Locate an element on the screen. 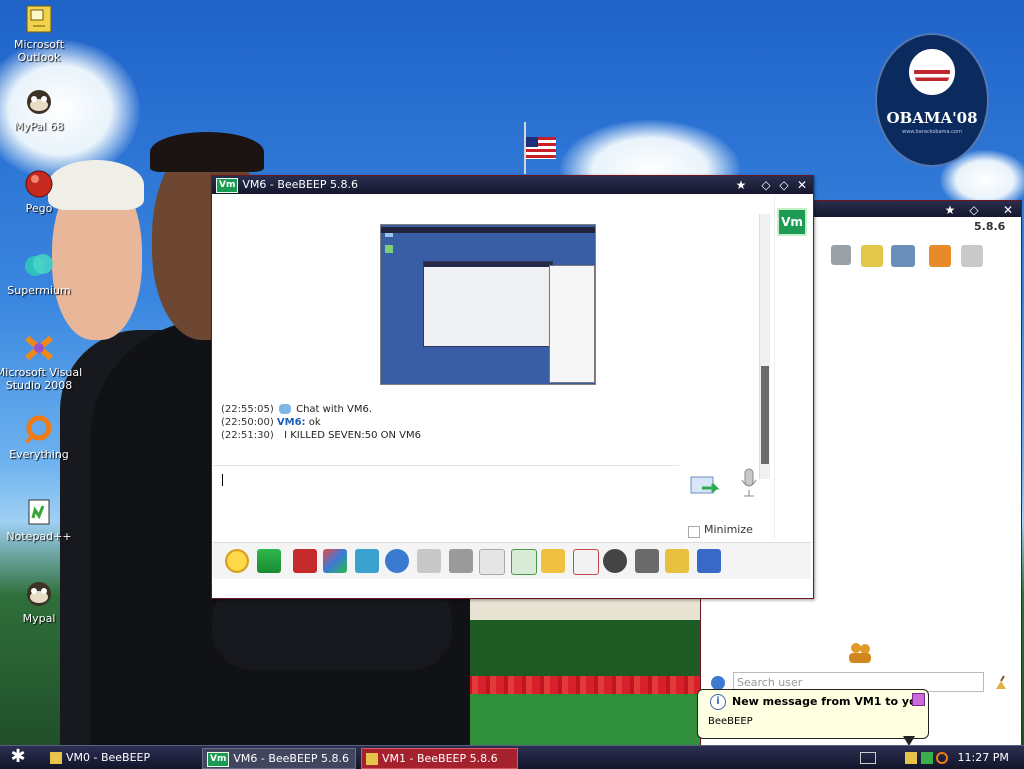 The height and width of the screenshot is (769, 1024). message-time: (22:55:05) is located at coordinates (247, 409).